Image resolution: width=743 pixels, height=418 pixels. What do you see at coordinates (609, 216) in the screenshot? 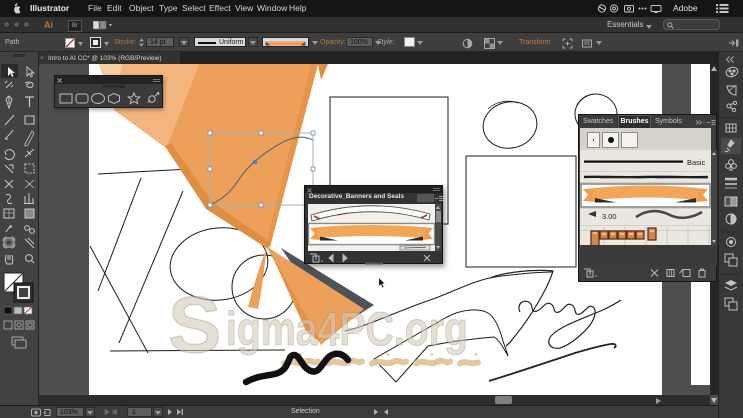
I see `svg-text: 3.00` at bounding box center [609, 216].